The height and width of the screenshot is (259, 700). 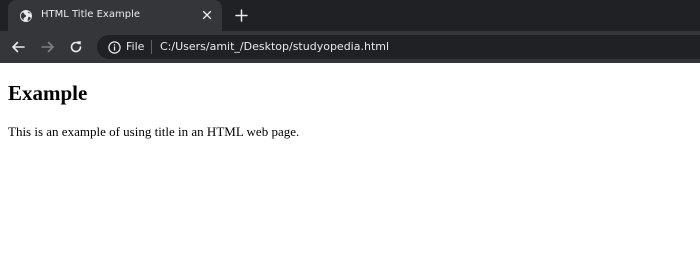 I want to click on forward-button, so click(x=48, y=47).